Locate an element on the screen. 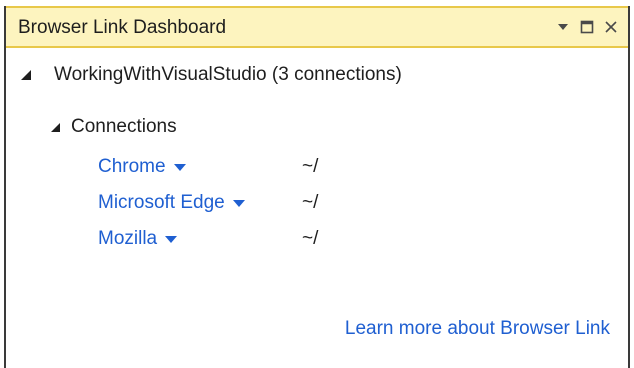  project-label: WorkingWithVisualStudio (3 connections) is located at coordinates (228, 74).